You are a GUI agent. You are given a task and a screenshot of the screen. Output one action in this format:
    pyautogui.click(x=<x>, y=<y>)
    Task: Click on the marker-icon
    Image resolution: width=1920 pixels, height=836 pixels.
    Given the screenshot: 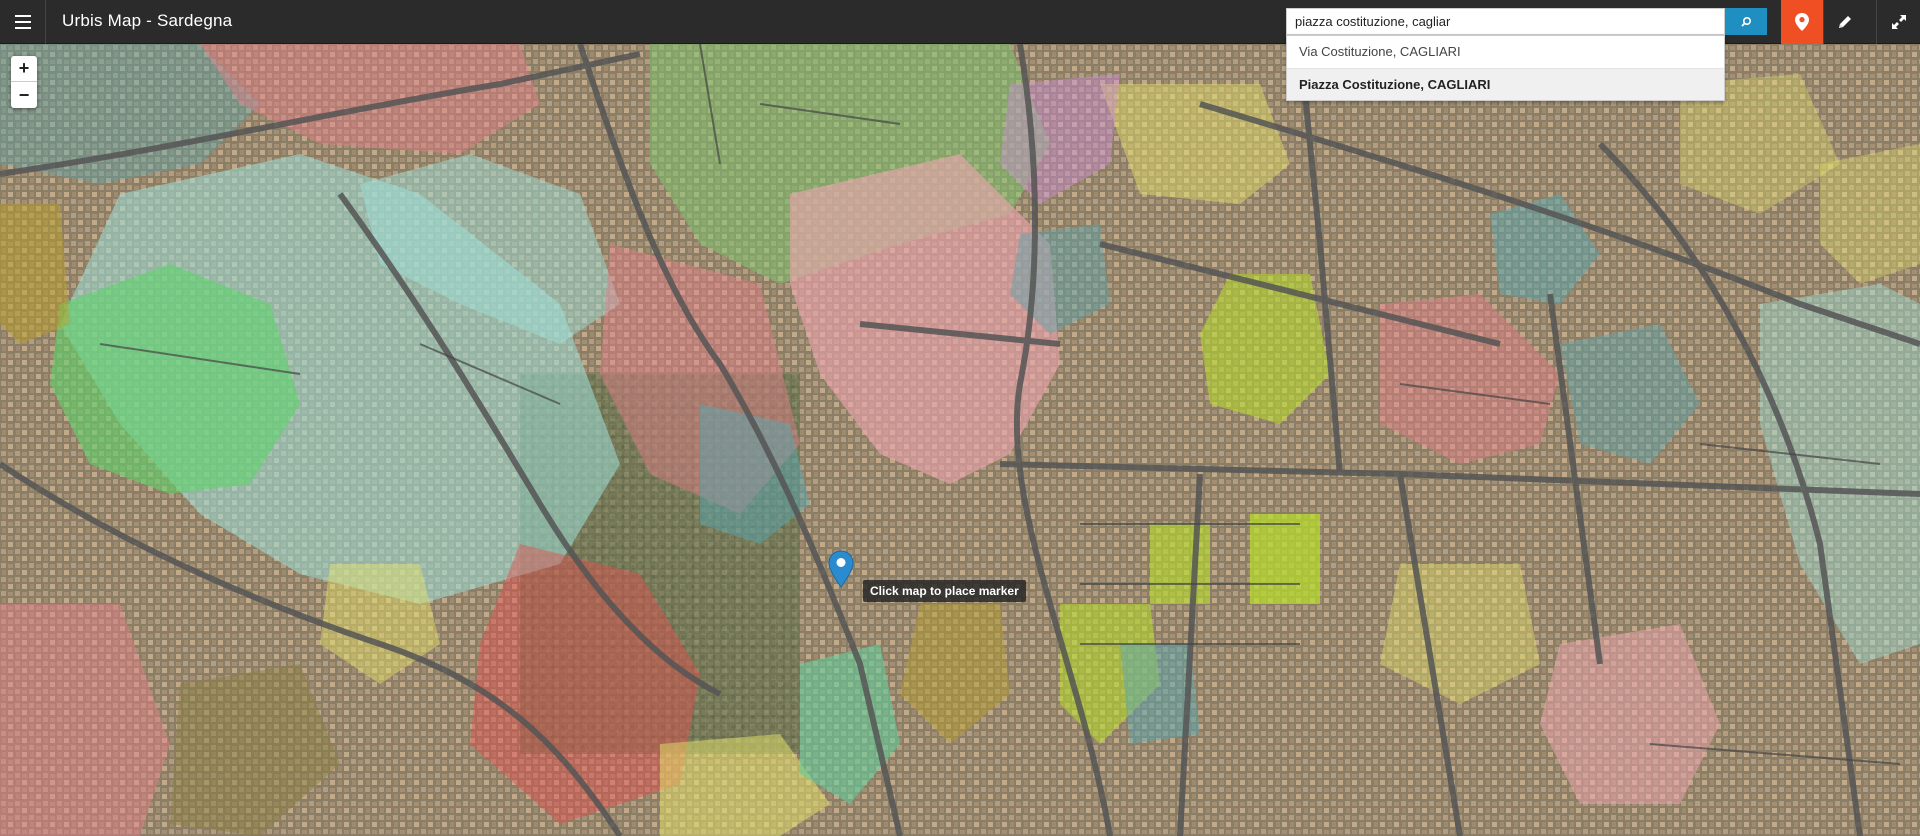 What is the action you would take?
    pyautogui.click(x=841, y=569)
    